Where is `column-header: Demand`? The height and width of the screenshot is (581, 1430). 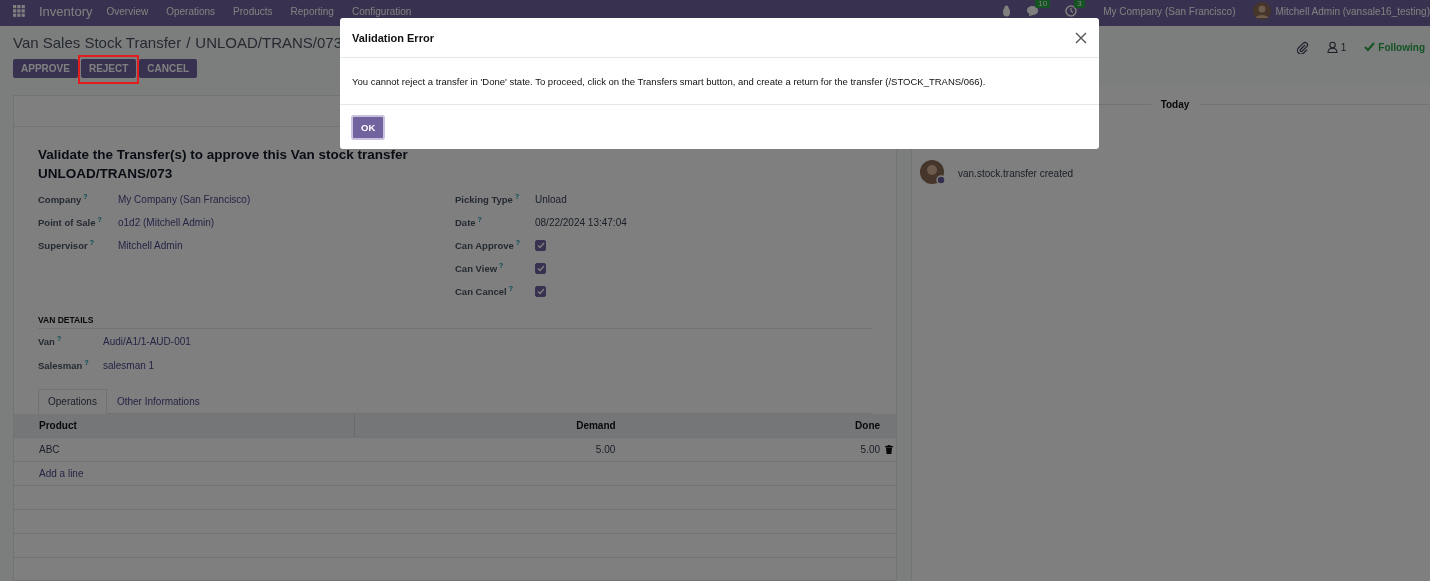 column-header: Demand is located at coordinates (487, 425).